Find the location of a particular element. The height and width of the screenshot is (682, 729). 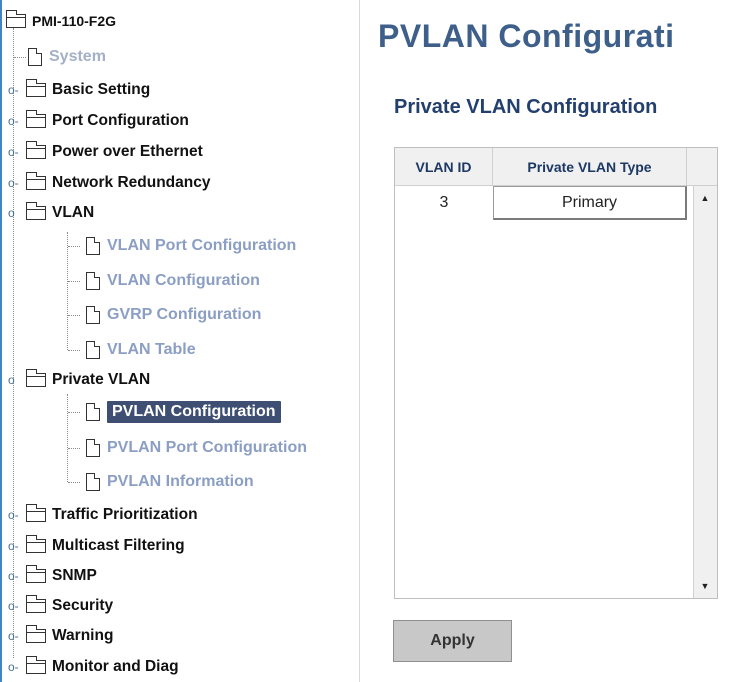

tree-item-private-vlan: o Private VLAN is located at coordinates (79, 380).